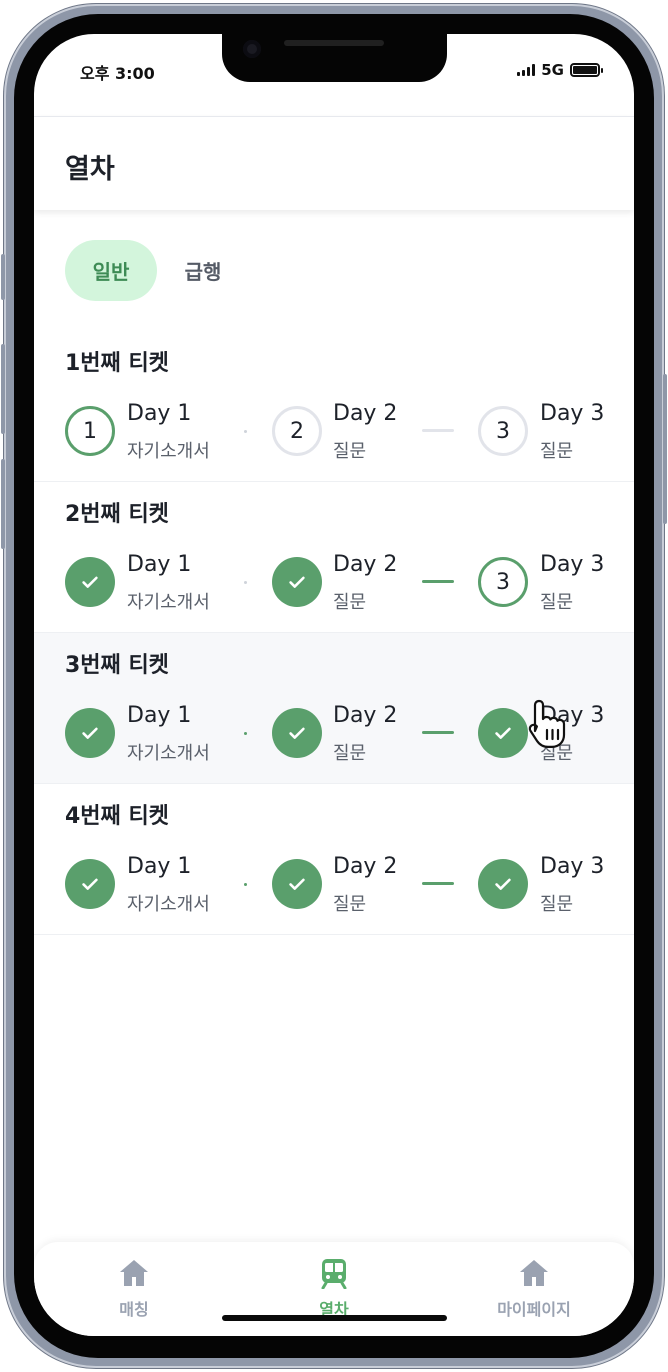 This screenshot has height=1372, width=668. Describe the element at coordinates (334, 58) in the screenshot. I see `notch` at that location.